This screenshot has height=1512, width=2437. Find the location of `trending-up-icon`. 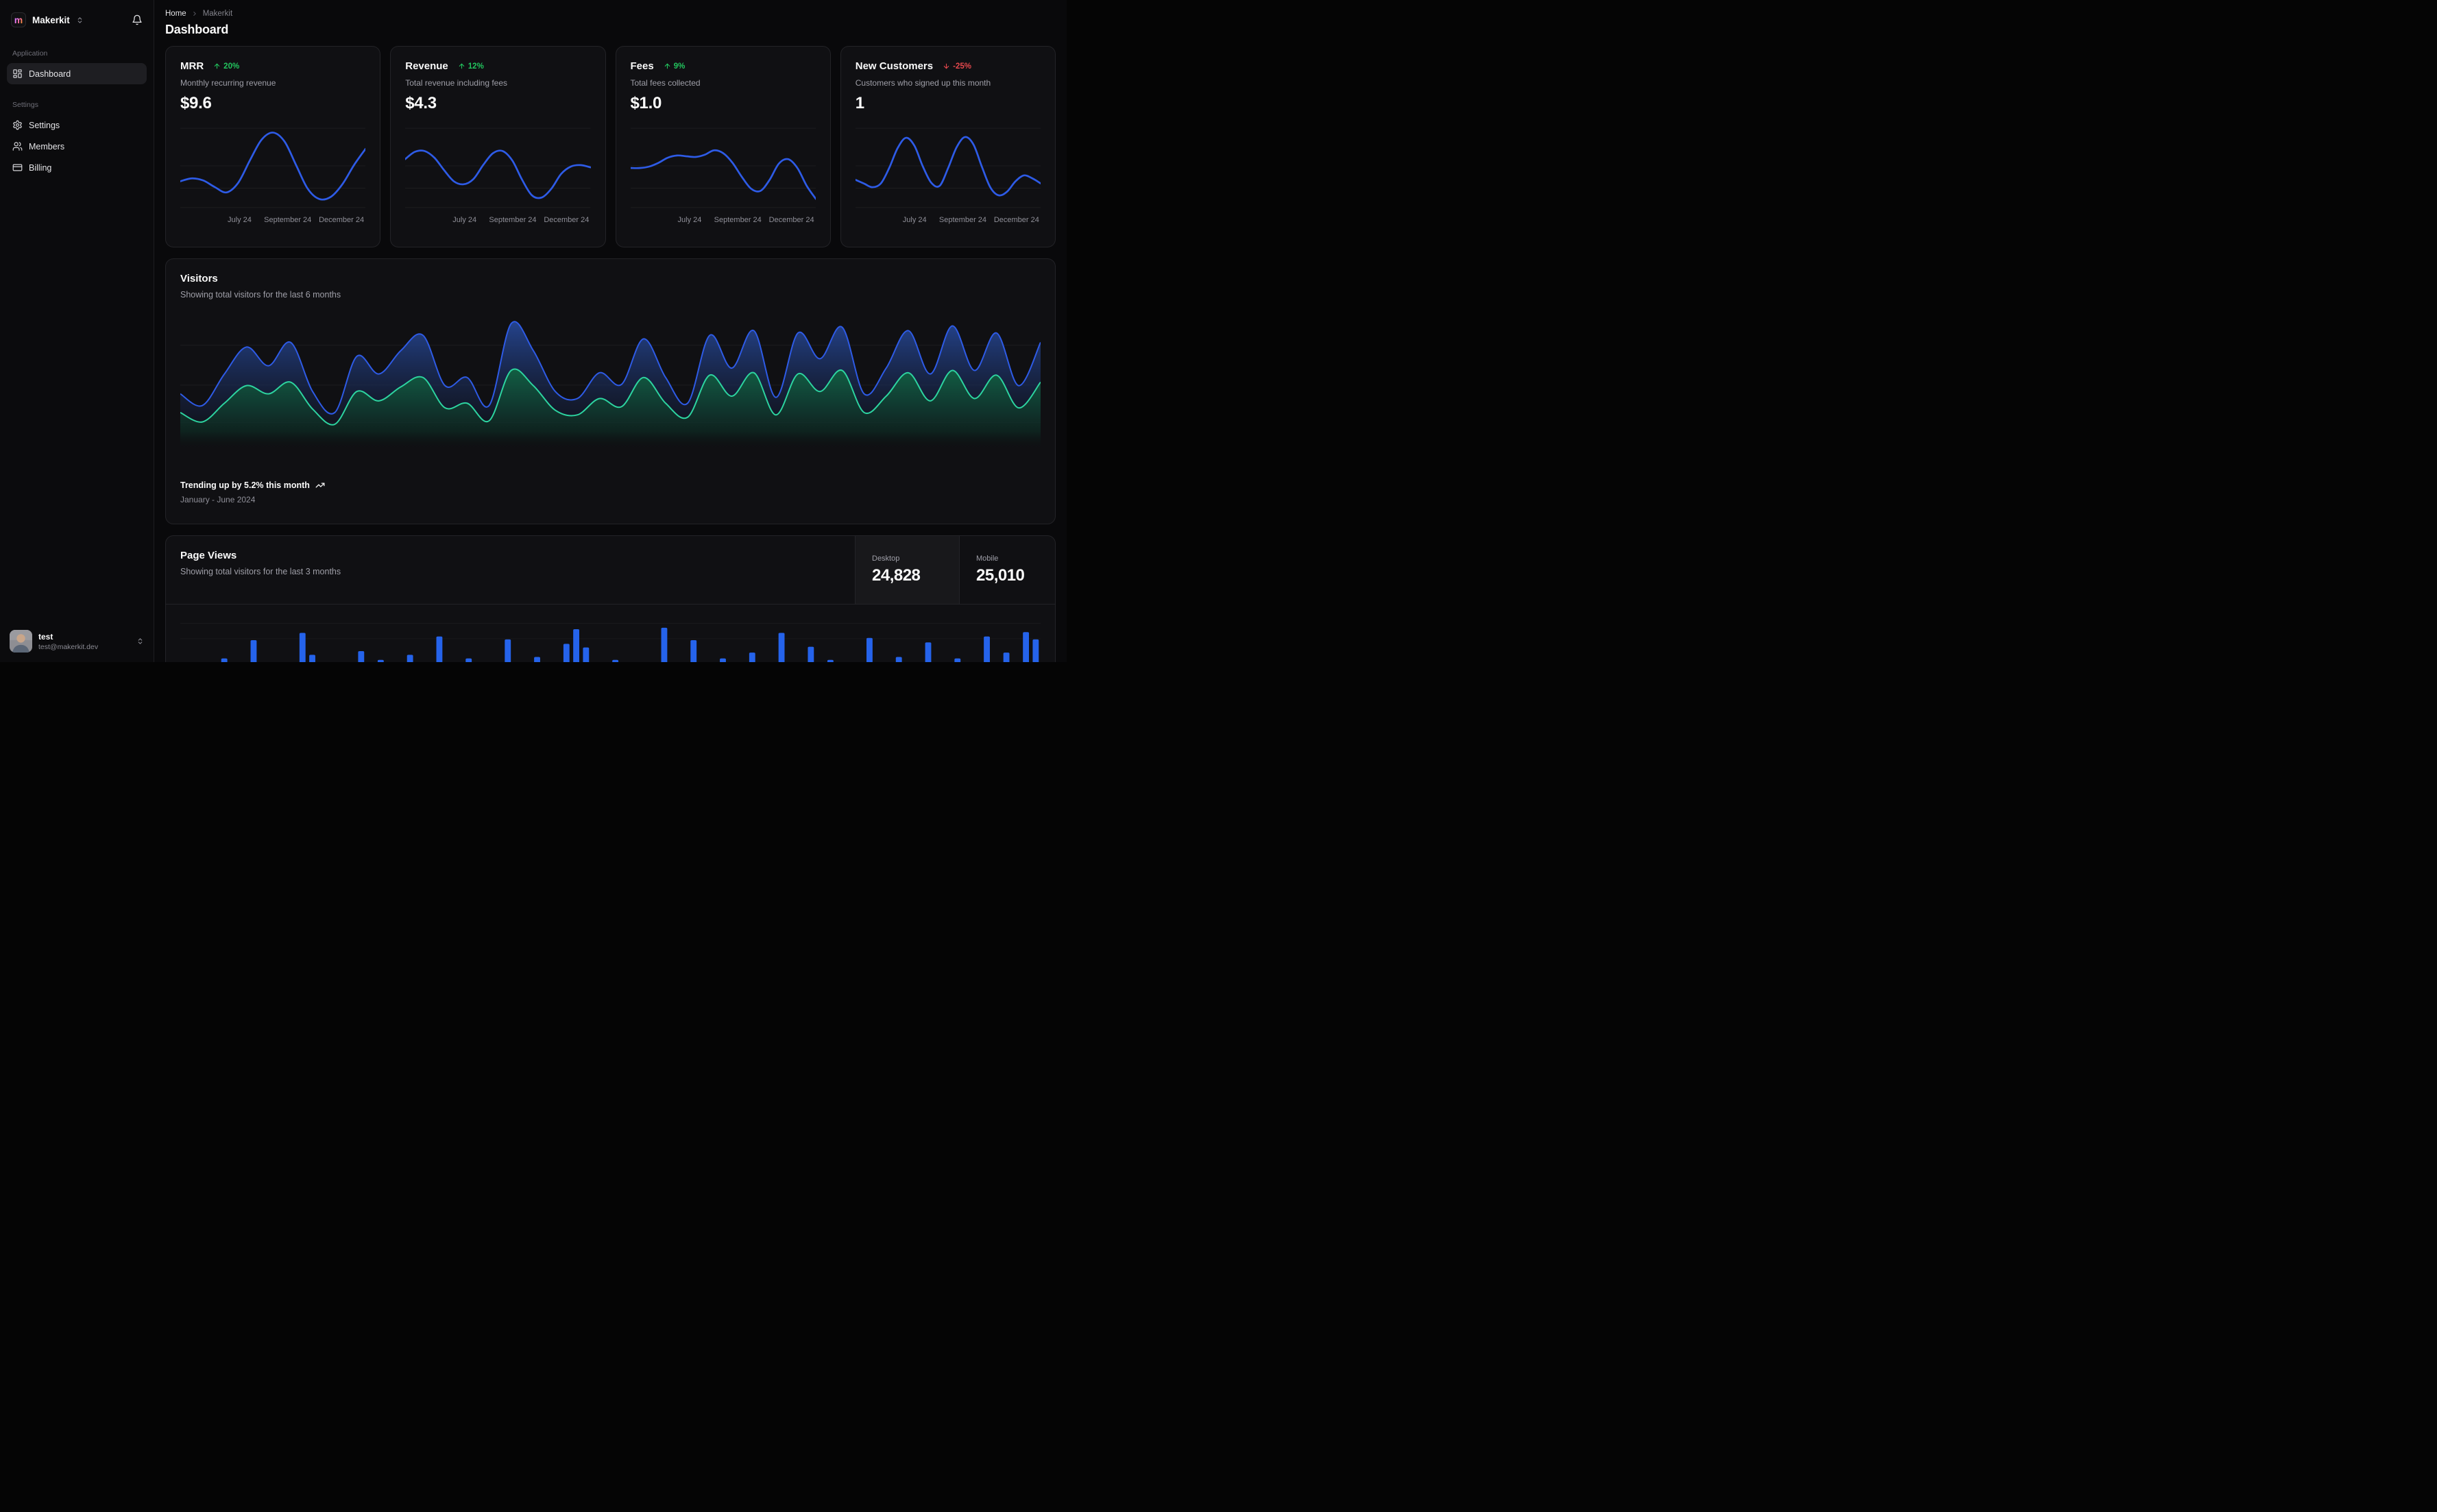

trending-up-icon is located at coordinates (320, 486).